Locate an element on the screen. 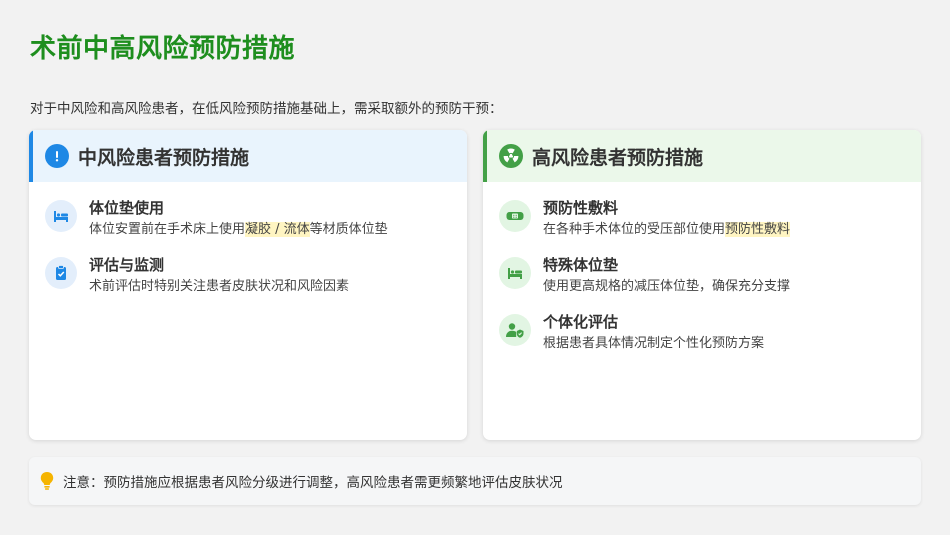 The image size is (950, 535). notice-text: 注意：预防措施应根据患者风险分级进行调整，高风险患者需更频繁地评估皮肤状况 is located at coordinates (313, 483).